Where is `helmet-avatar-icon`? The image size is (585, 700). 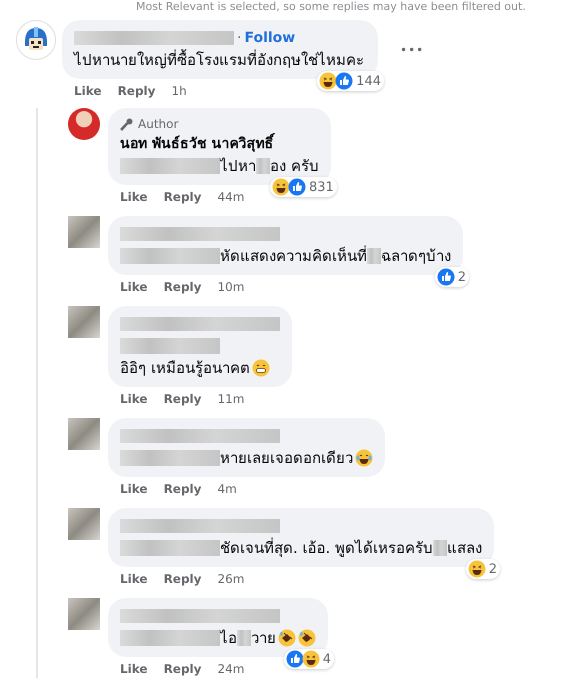 helmet-avatar-icon is located at coordinates (36, 40).